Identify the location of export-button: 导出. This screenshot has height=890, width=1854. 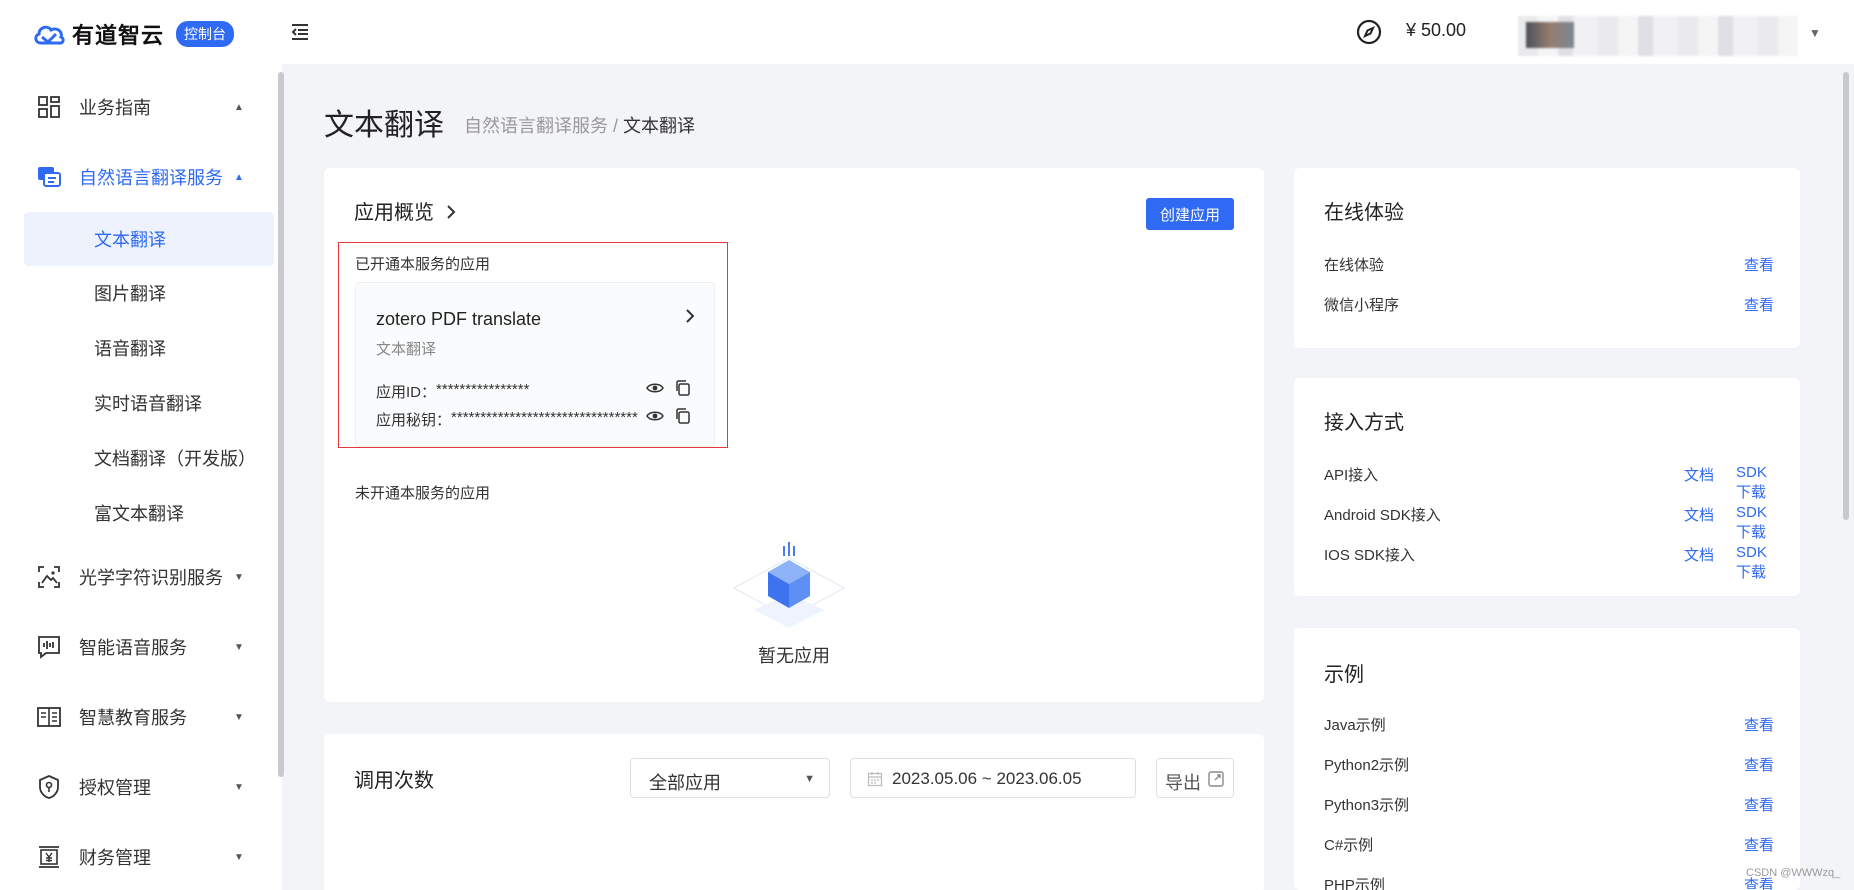
(1195, 778).